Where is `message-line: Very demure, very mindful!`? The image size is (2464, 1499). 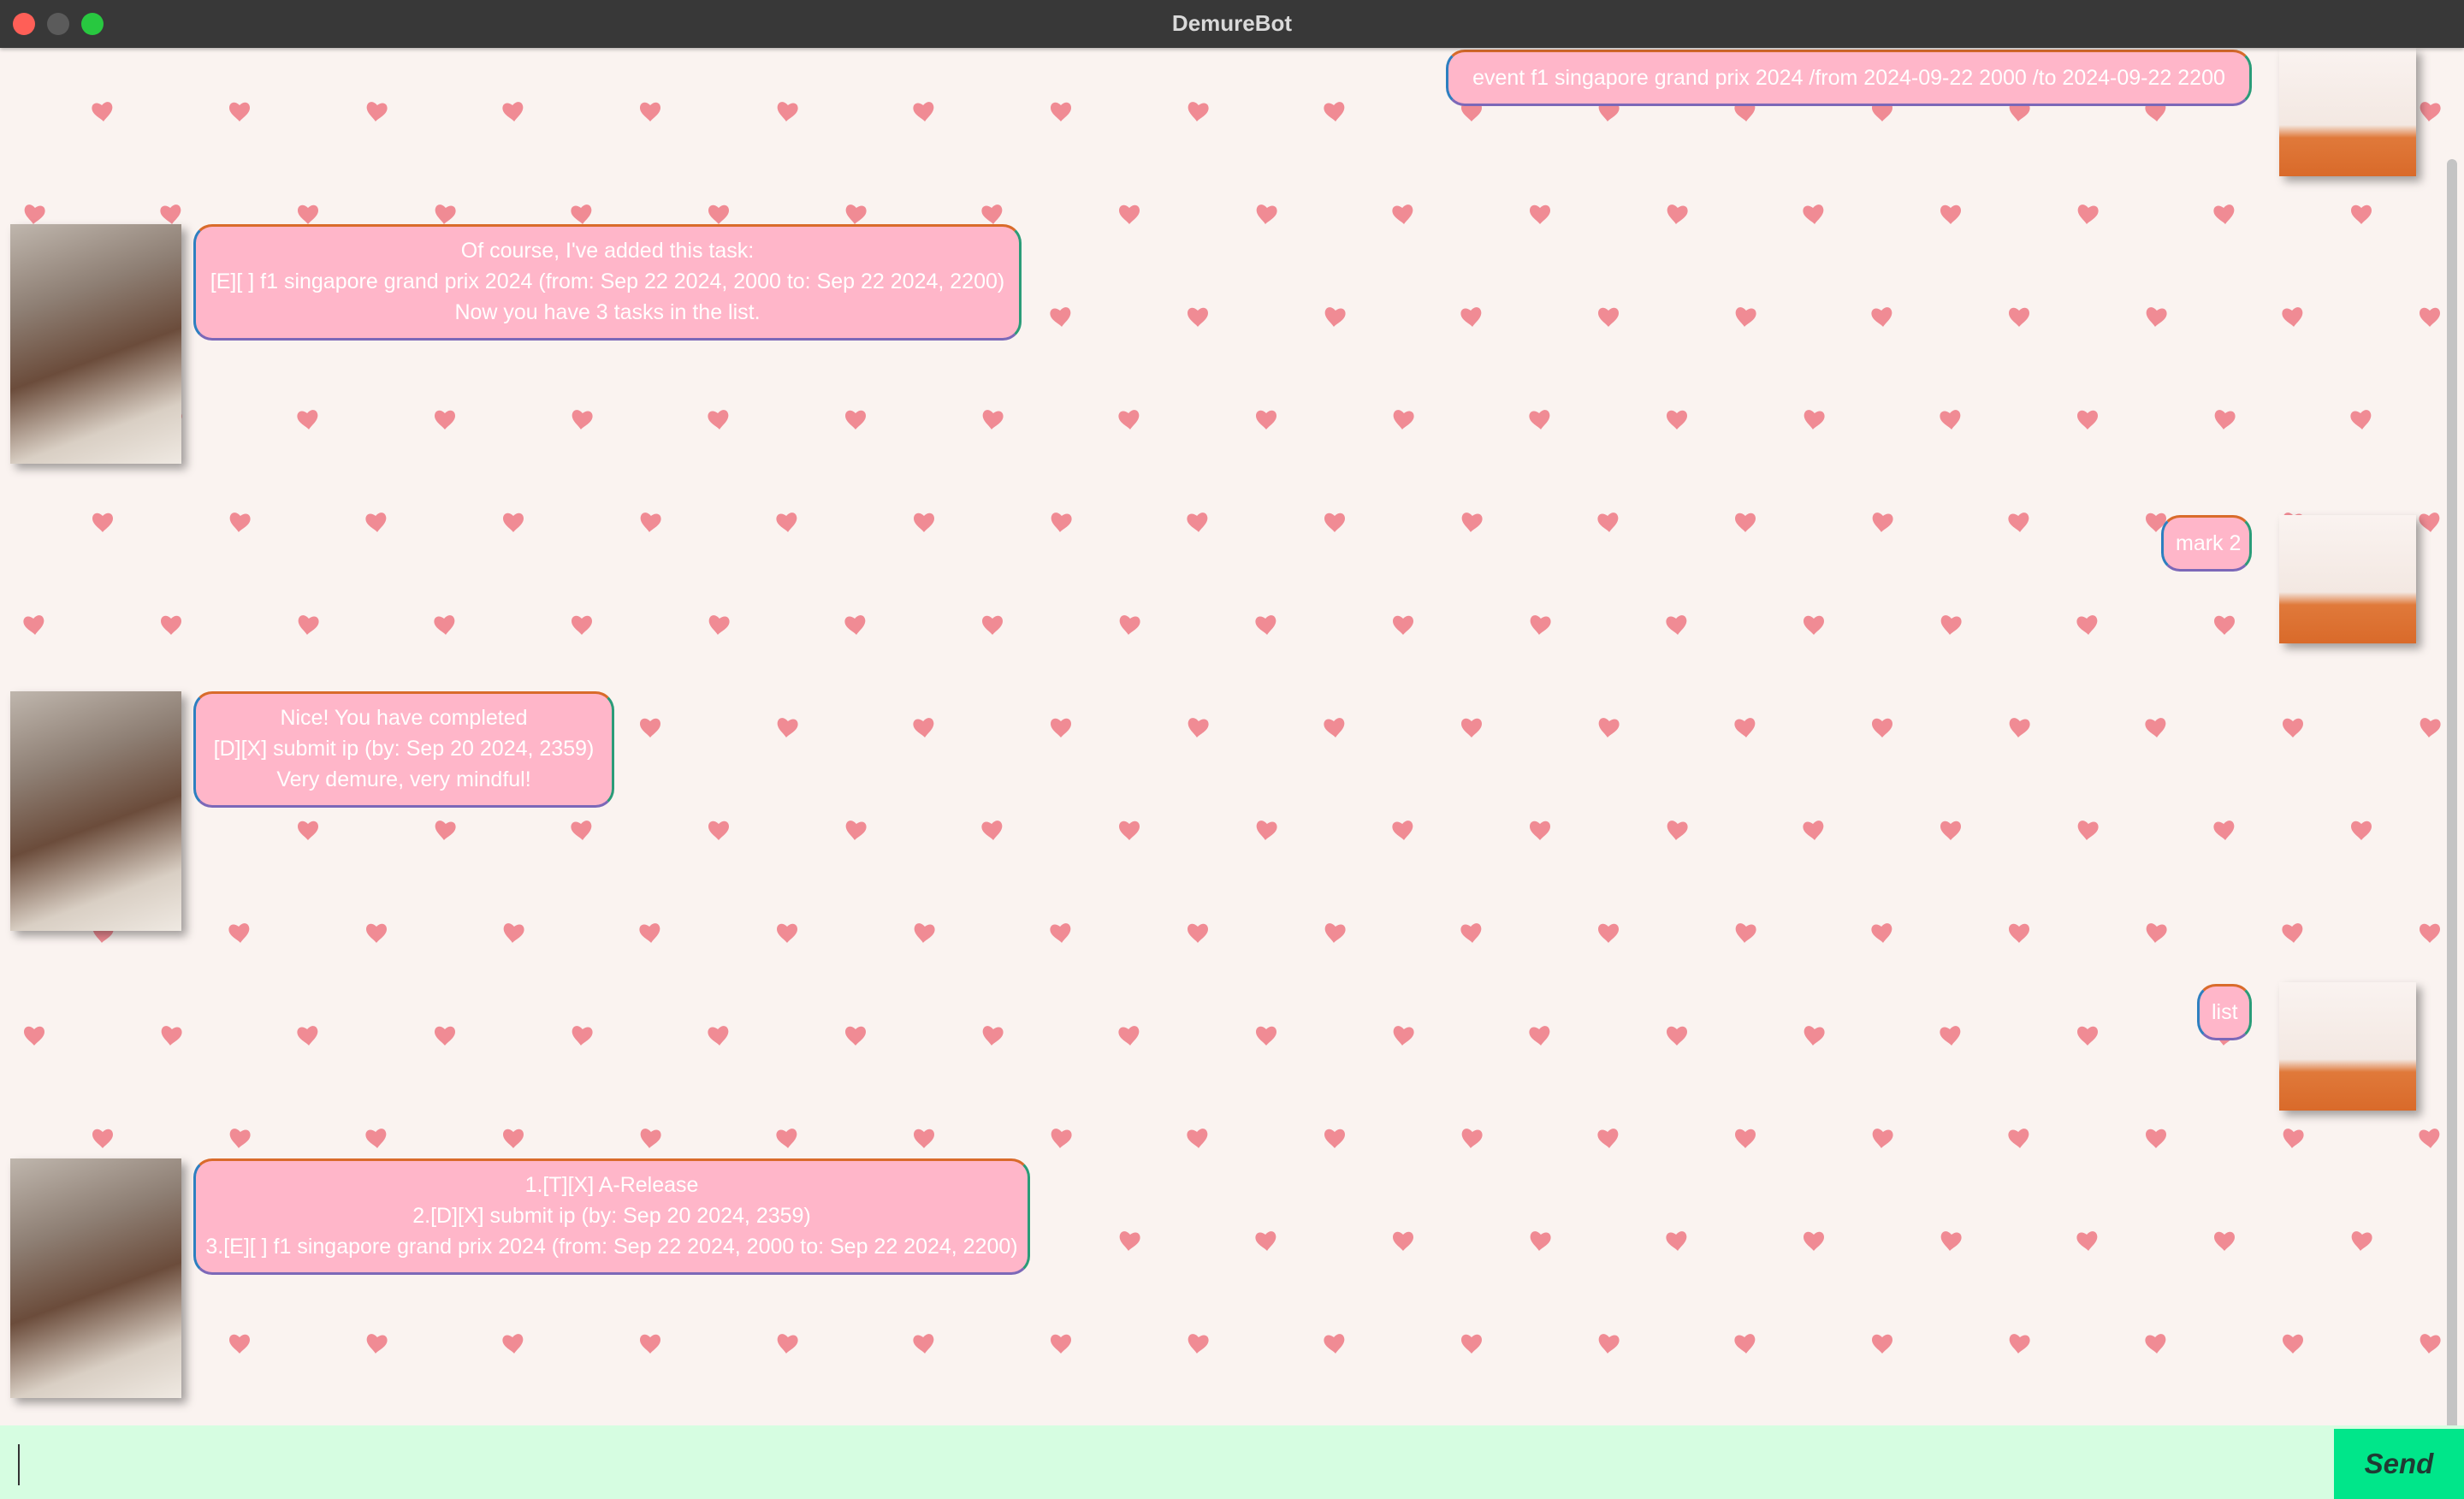
message-line: Very demure, very mindful! is located at coordinates (403, 779).